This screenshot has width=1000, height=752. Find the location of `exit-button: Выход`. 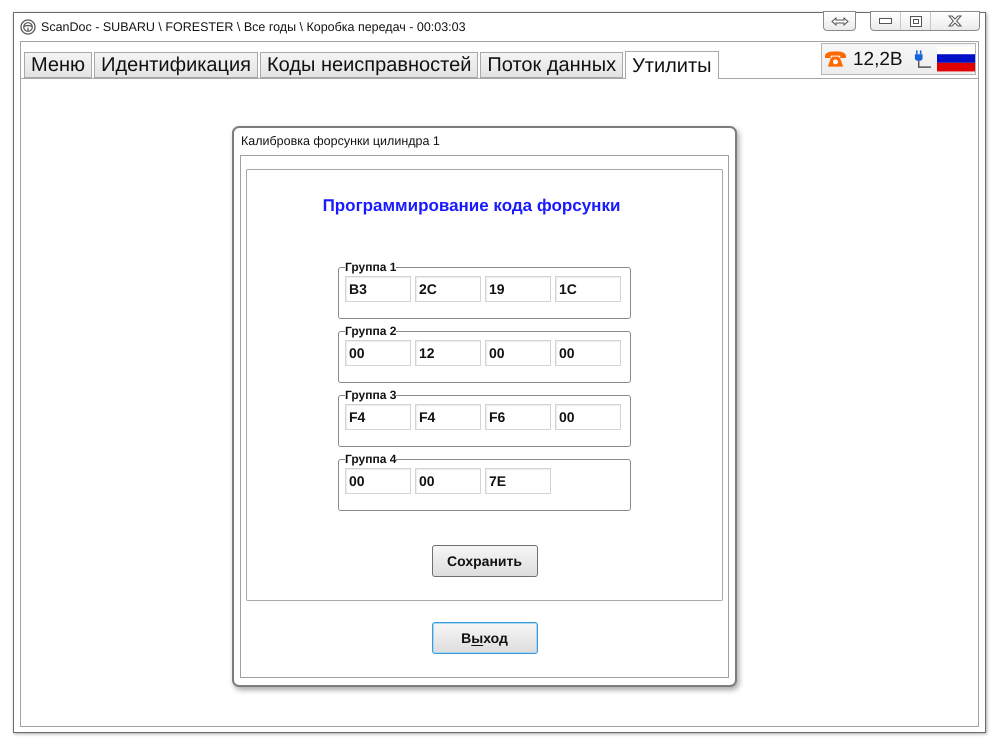

exit-button: Выход is located at coordinates (485, 638).